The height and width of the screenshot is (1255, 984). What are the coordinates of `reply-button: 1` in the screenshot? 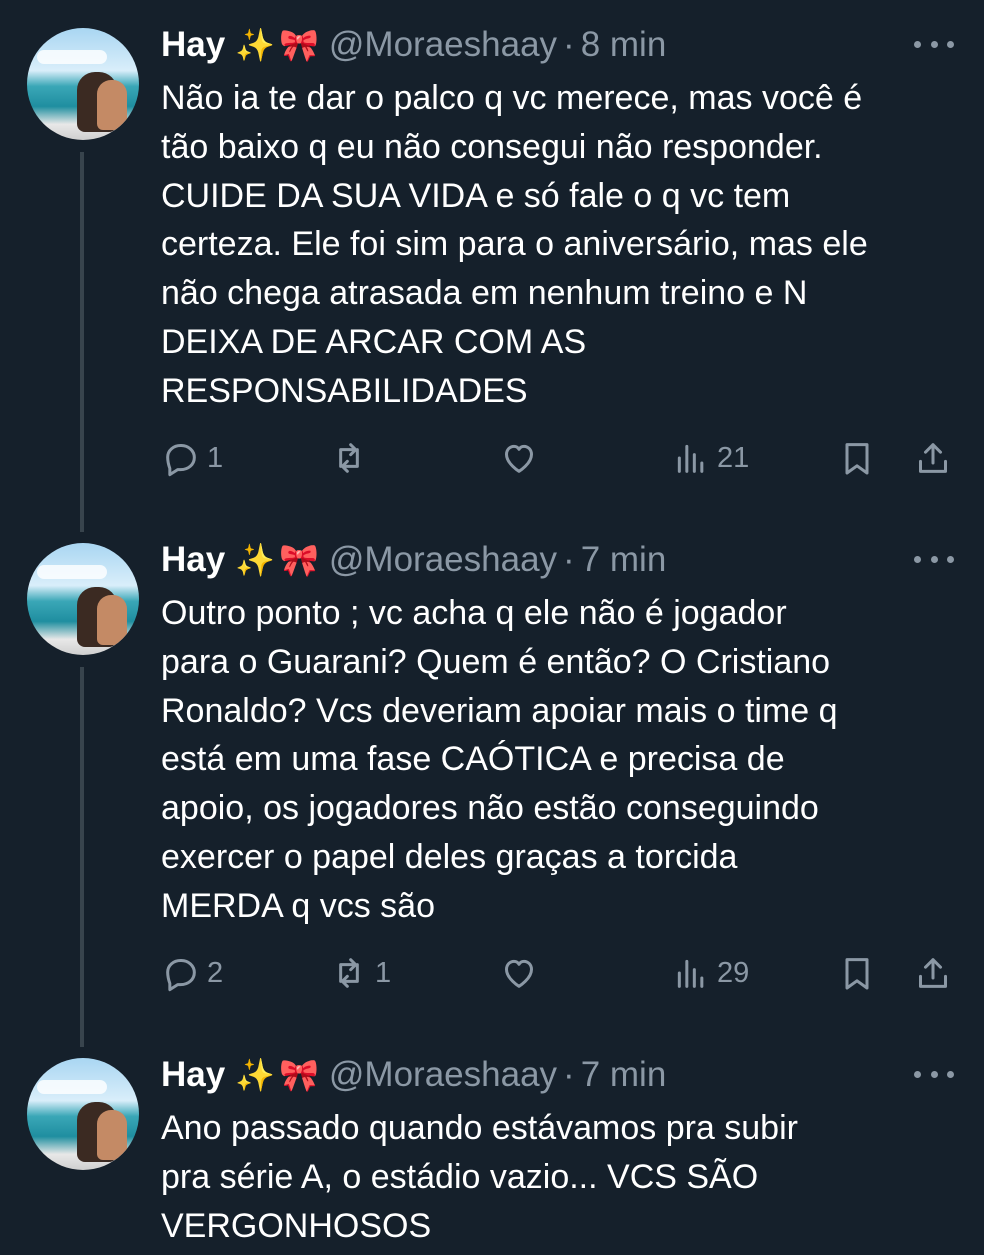 It's located at (192, 458).